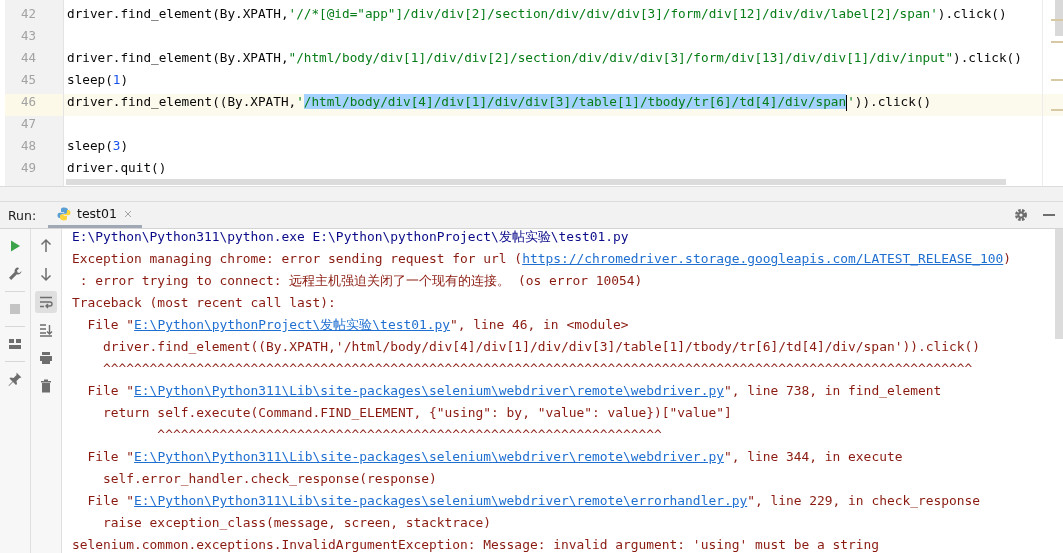 This screenshot has height=553, width=1063. Describe the element at coordinates (893, 101) in the screenshot. I see `code-text: )).click()` at that location.